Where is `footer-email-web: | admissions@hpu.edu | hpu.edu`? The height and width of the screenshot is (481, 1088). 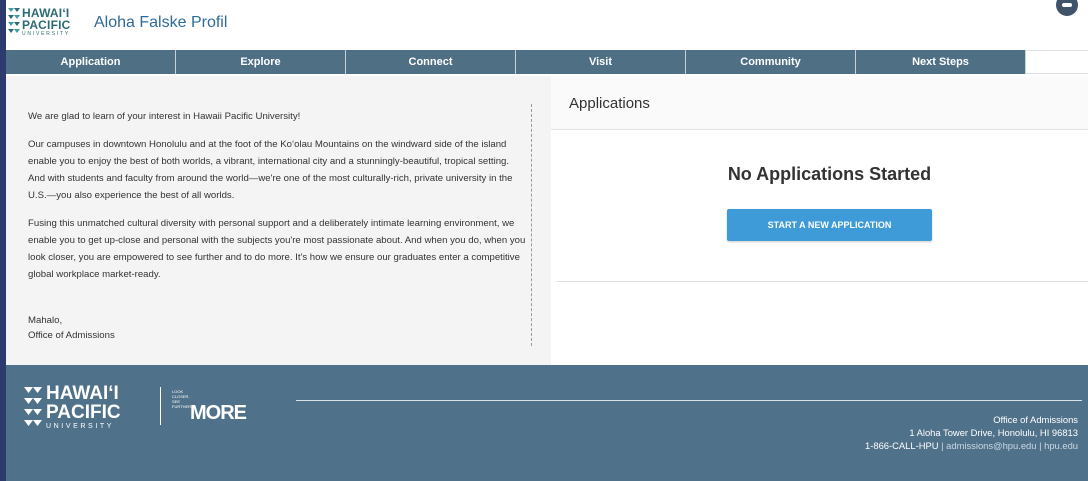 footer-email-web: | admissions@hpu.edu | hpu.edu is located at coordinates (1008, 445).